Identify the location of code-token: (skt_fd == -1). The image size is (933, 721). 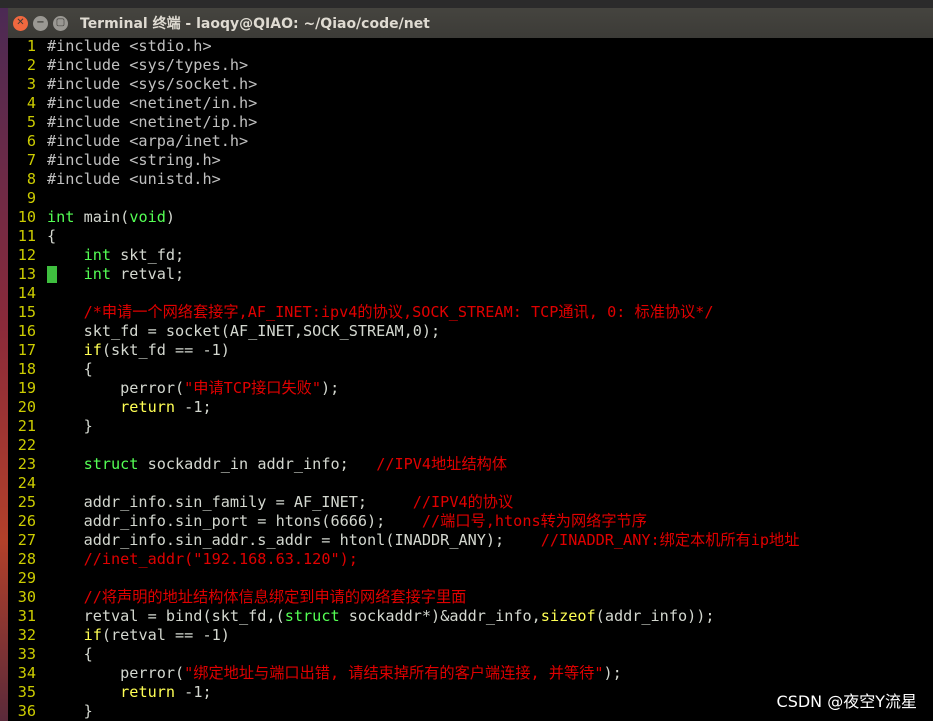
(165, 350).